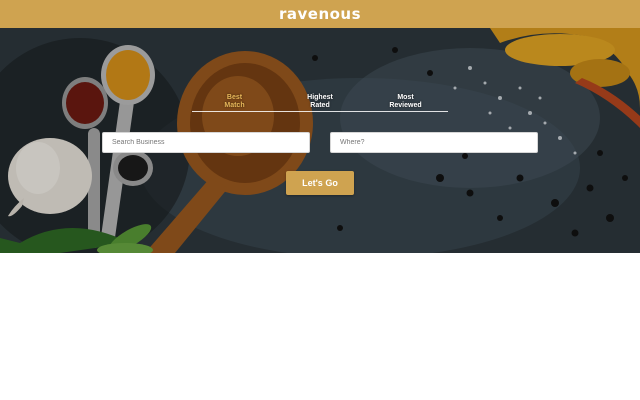  Describe the element at coordinates (405, 97) in the screenshot. I see `tab-most-reviewed-label-line1: Most` at that location.